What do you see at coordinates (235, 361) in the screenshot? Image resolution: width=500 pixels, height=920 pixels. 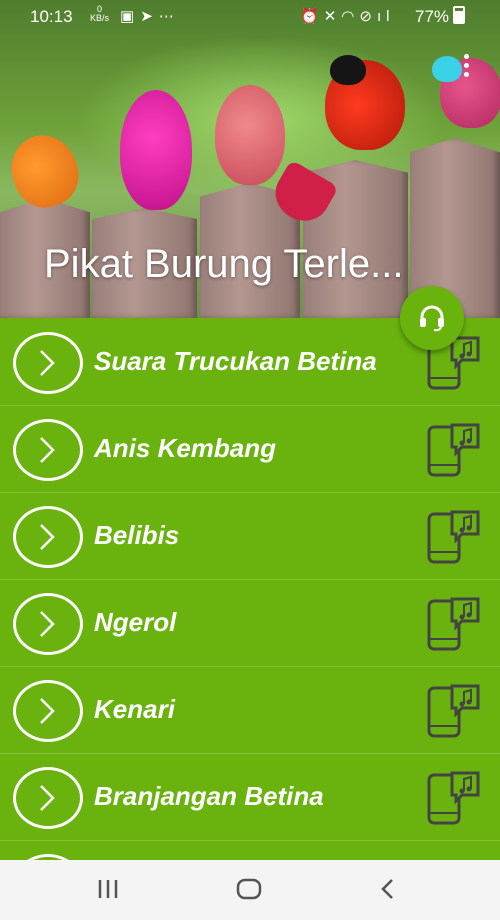 I see `list-item-label: Suara Trucukan Betina` at bounding box center [235, 361].